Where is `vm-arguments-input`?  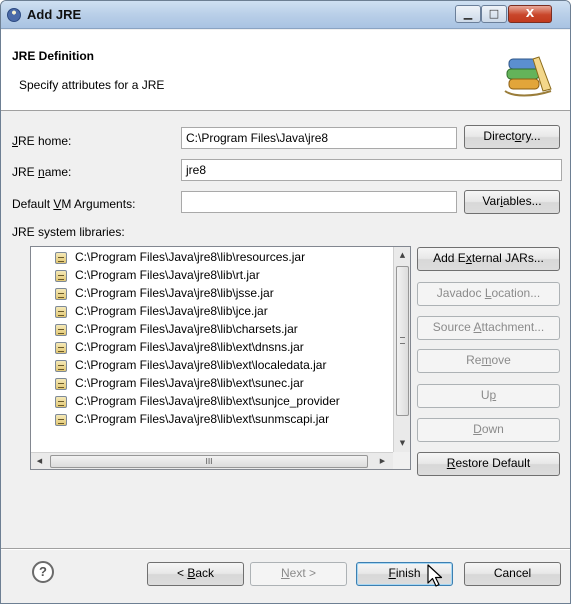 vm-arguments-input is located at coordinates (319, 202).